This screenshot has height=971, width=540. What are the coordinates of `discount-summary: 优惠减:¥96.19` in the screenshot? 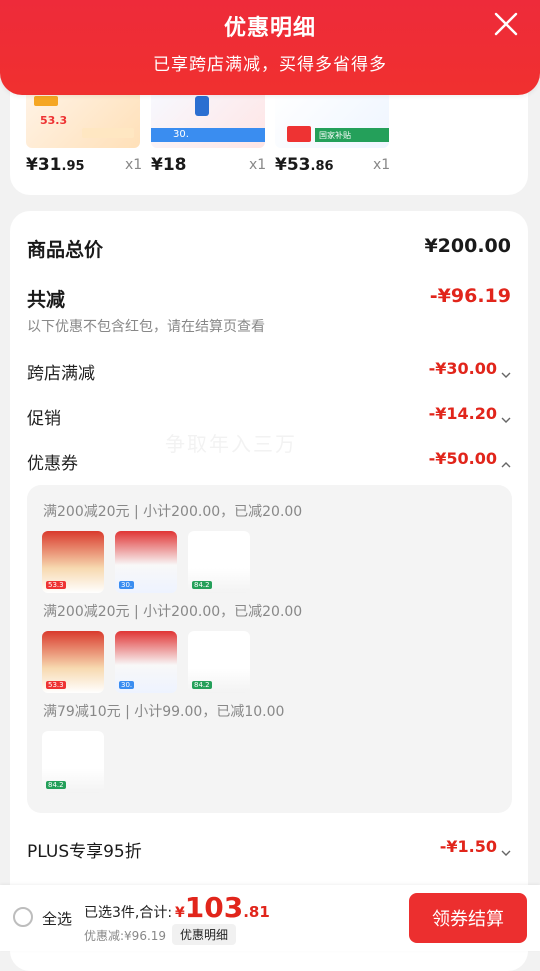 It's located at (125, 936).